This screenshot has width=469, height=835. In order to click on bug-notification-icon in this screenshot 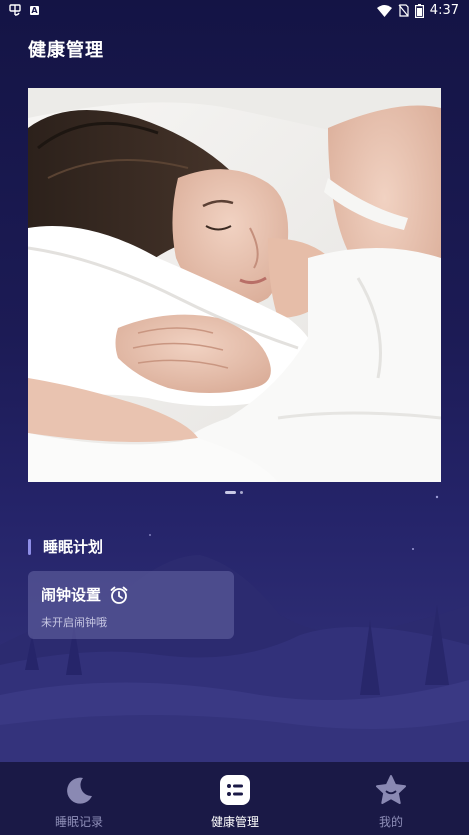, I will do `click(15, 10)`.